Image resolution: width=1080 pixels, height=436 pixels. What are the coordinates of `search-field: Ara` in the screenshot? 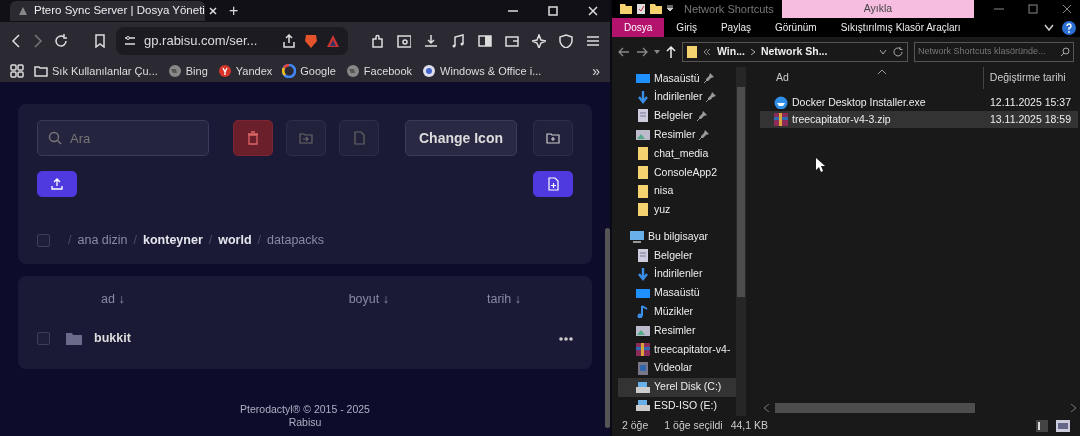 It's located at (123, 138).